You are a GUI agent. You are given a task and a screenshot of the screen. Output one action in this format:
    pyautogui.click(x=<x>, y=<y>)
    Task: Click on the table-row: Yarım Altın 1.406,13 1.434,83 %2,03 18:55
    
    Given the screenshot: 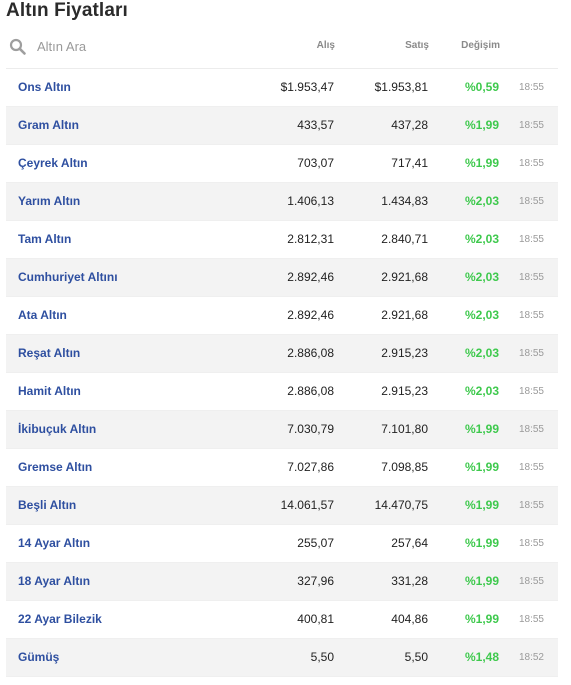 What is the action you would take?
    pyautogui.click(x=282, y=202)
    